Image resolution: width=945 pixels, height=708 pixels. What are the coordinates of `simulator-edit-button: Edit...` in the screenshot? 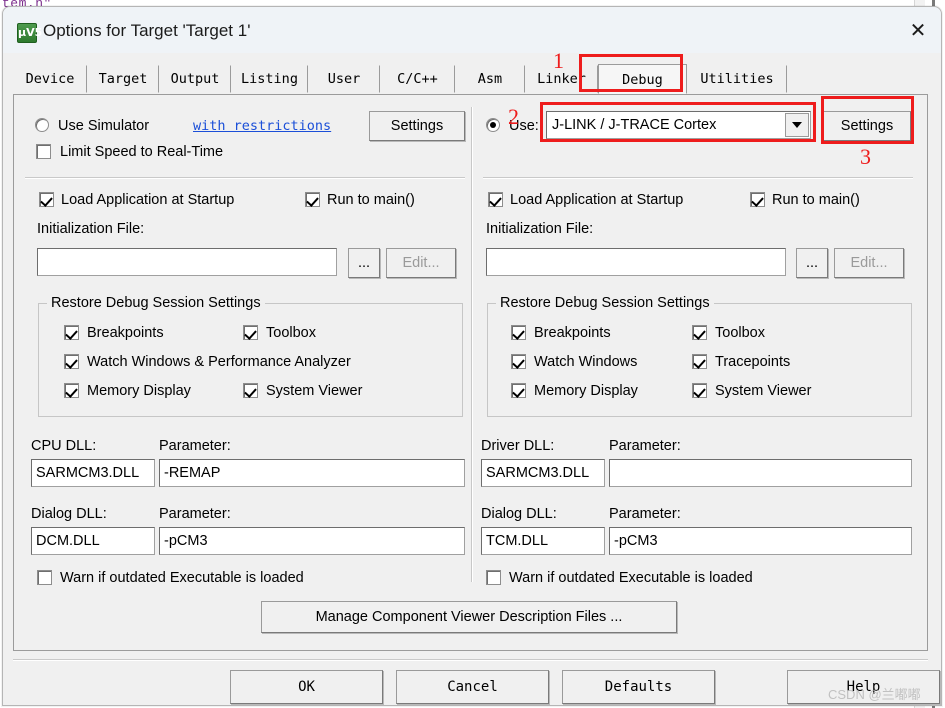 It's located at (421, 263).